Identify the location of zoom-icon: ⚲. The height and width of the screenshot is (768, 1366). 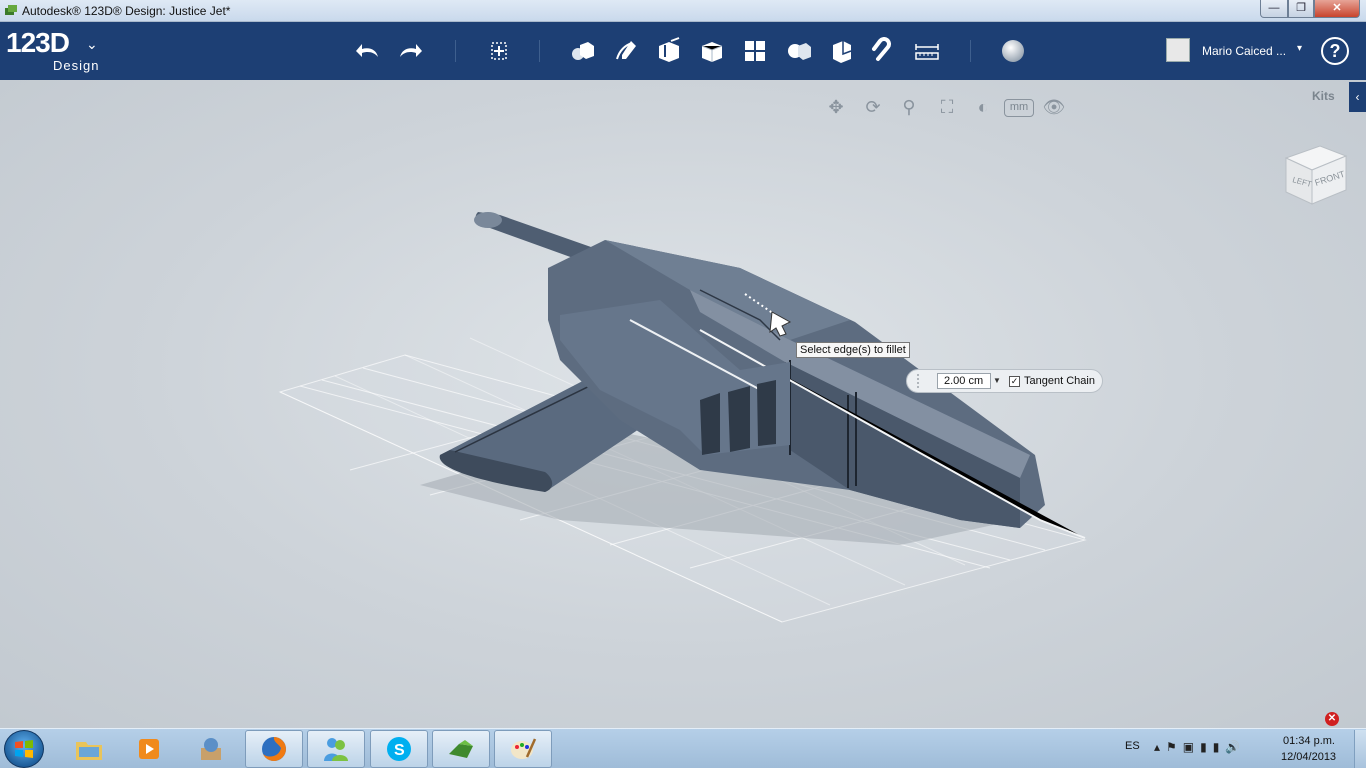
(909, 107).